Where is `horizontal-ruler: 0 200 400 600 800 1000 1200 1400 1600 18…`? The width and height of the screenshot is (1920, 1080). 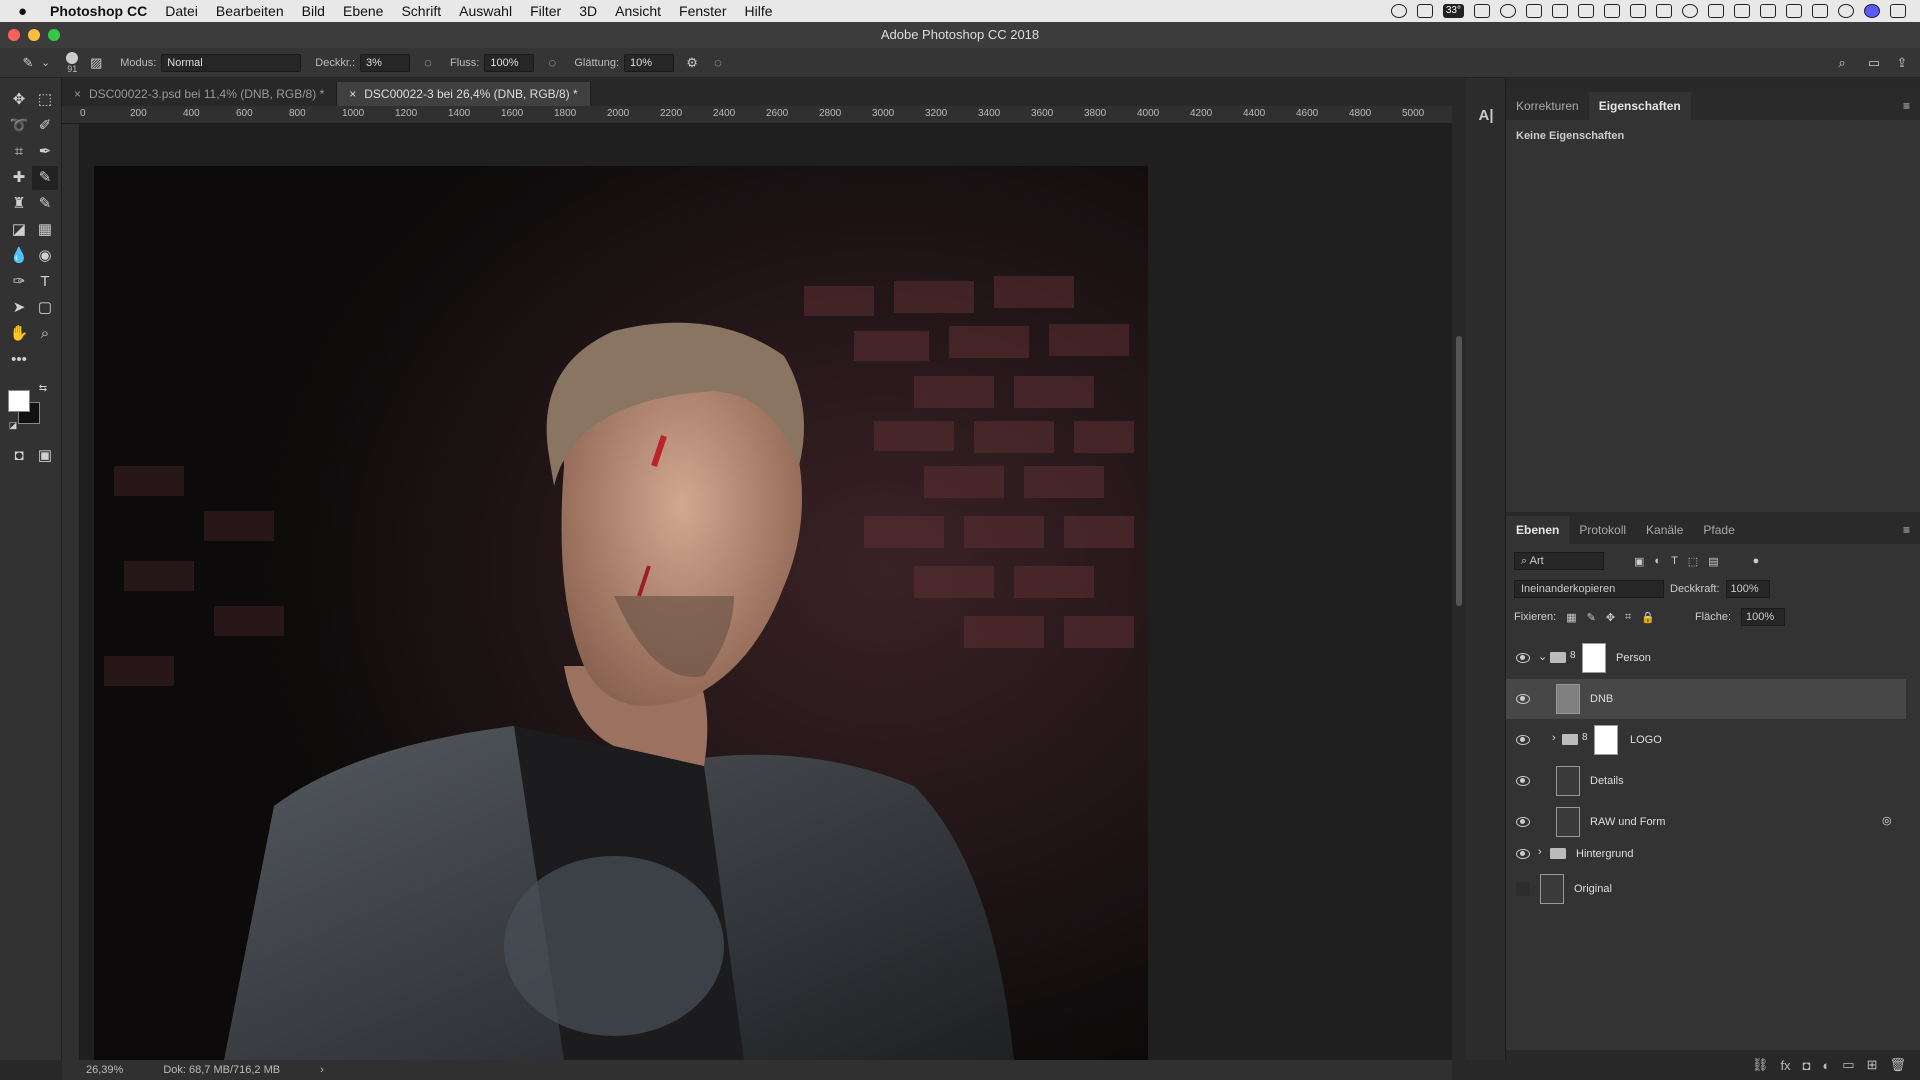 horizontal-ruler: 0 200 400 600 800 1000 1200 1400 1600 18… is located at coordinates (757, 115).